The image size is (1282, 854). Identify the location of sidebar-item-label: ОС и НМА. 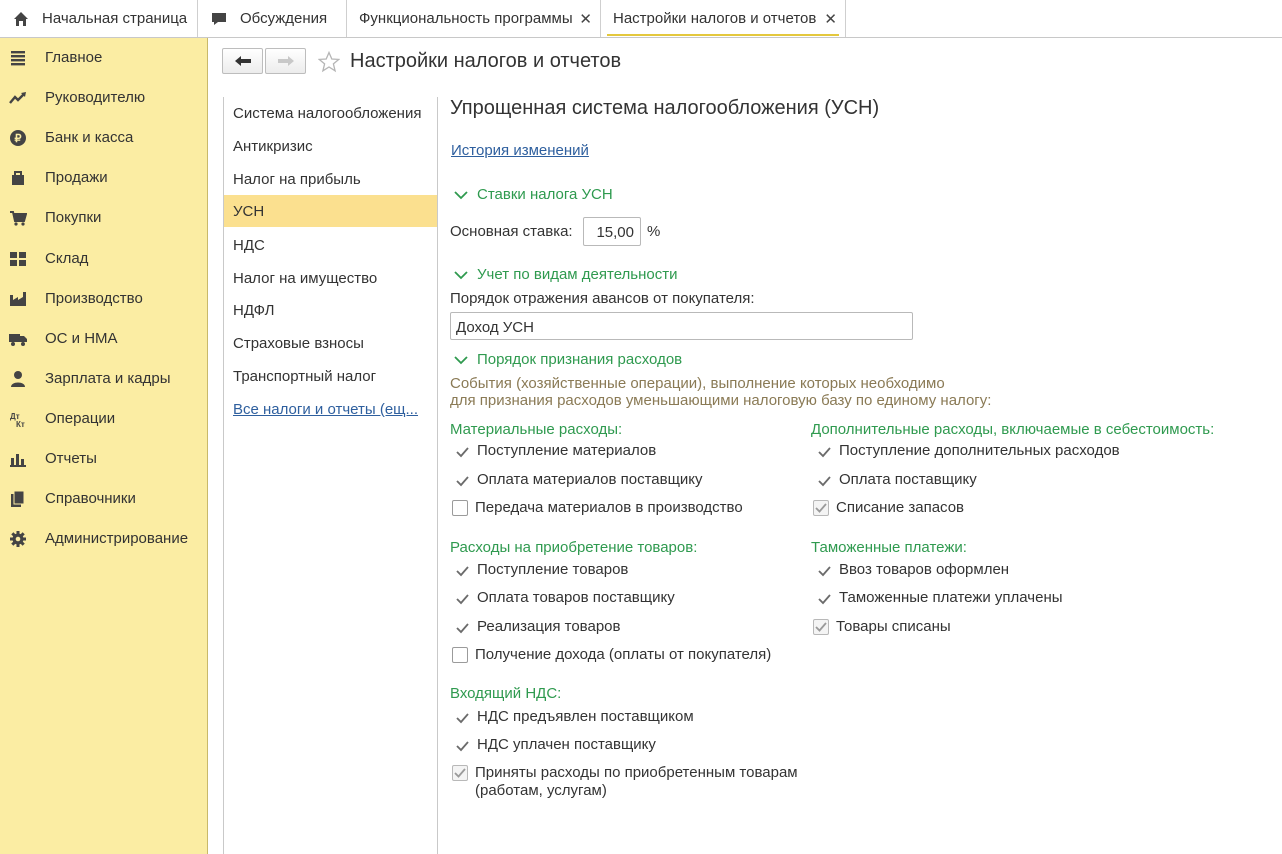
(81, 338).